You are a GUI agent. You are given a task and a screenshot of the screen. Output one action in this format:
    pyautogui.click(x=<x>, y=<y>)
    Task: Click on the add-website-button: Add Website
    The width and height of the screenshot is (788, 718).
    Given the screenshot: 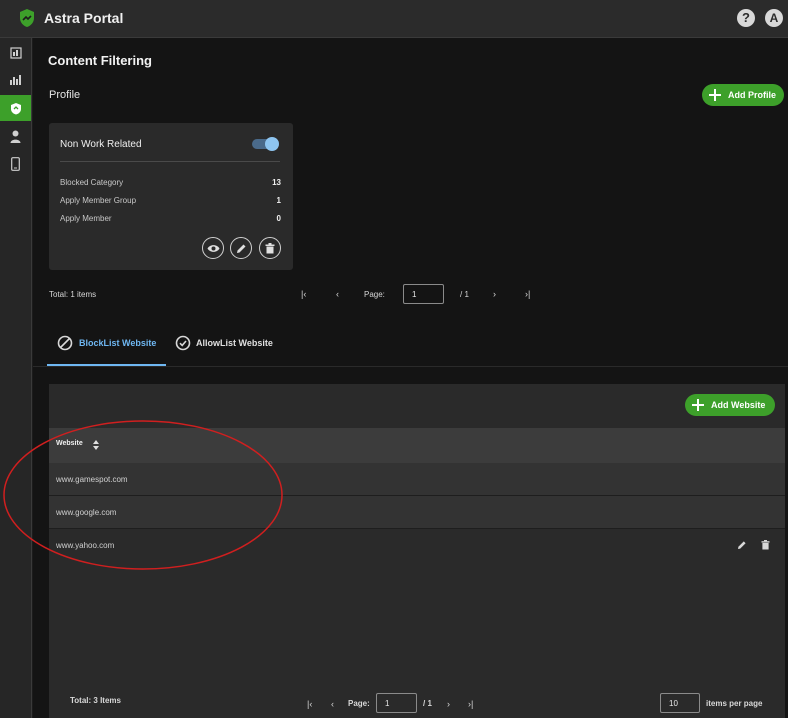 What is the action you would take?
    pyautogui.click(x=730, y=405)
    